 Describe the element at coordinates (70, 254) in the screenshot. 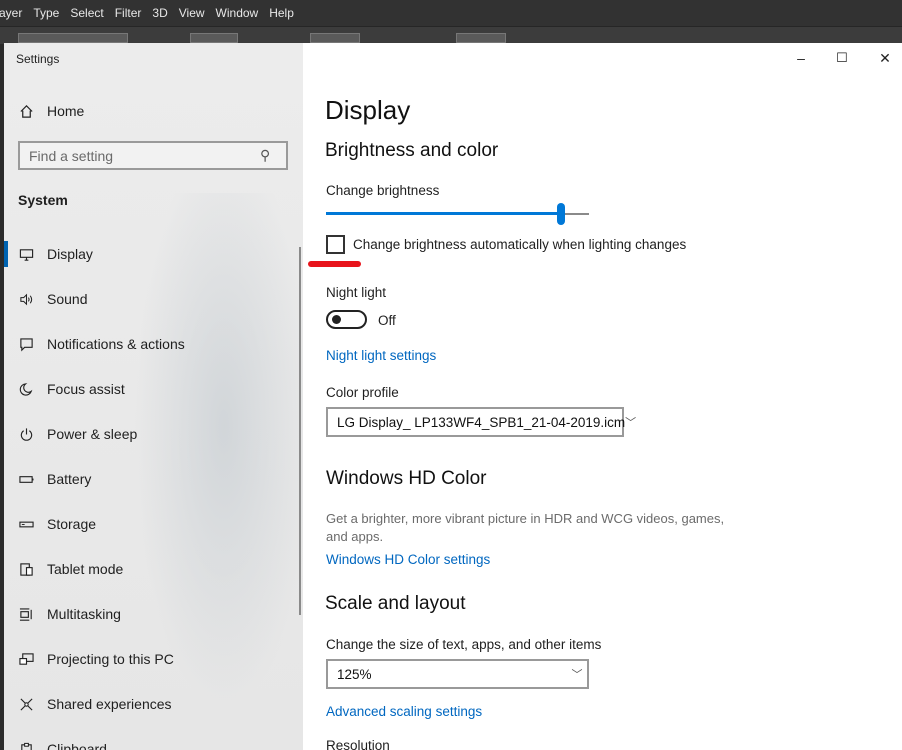

I see `sidebar-item-label: Display` at that location.